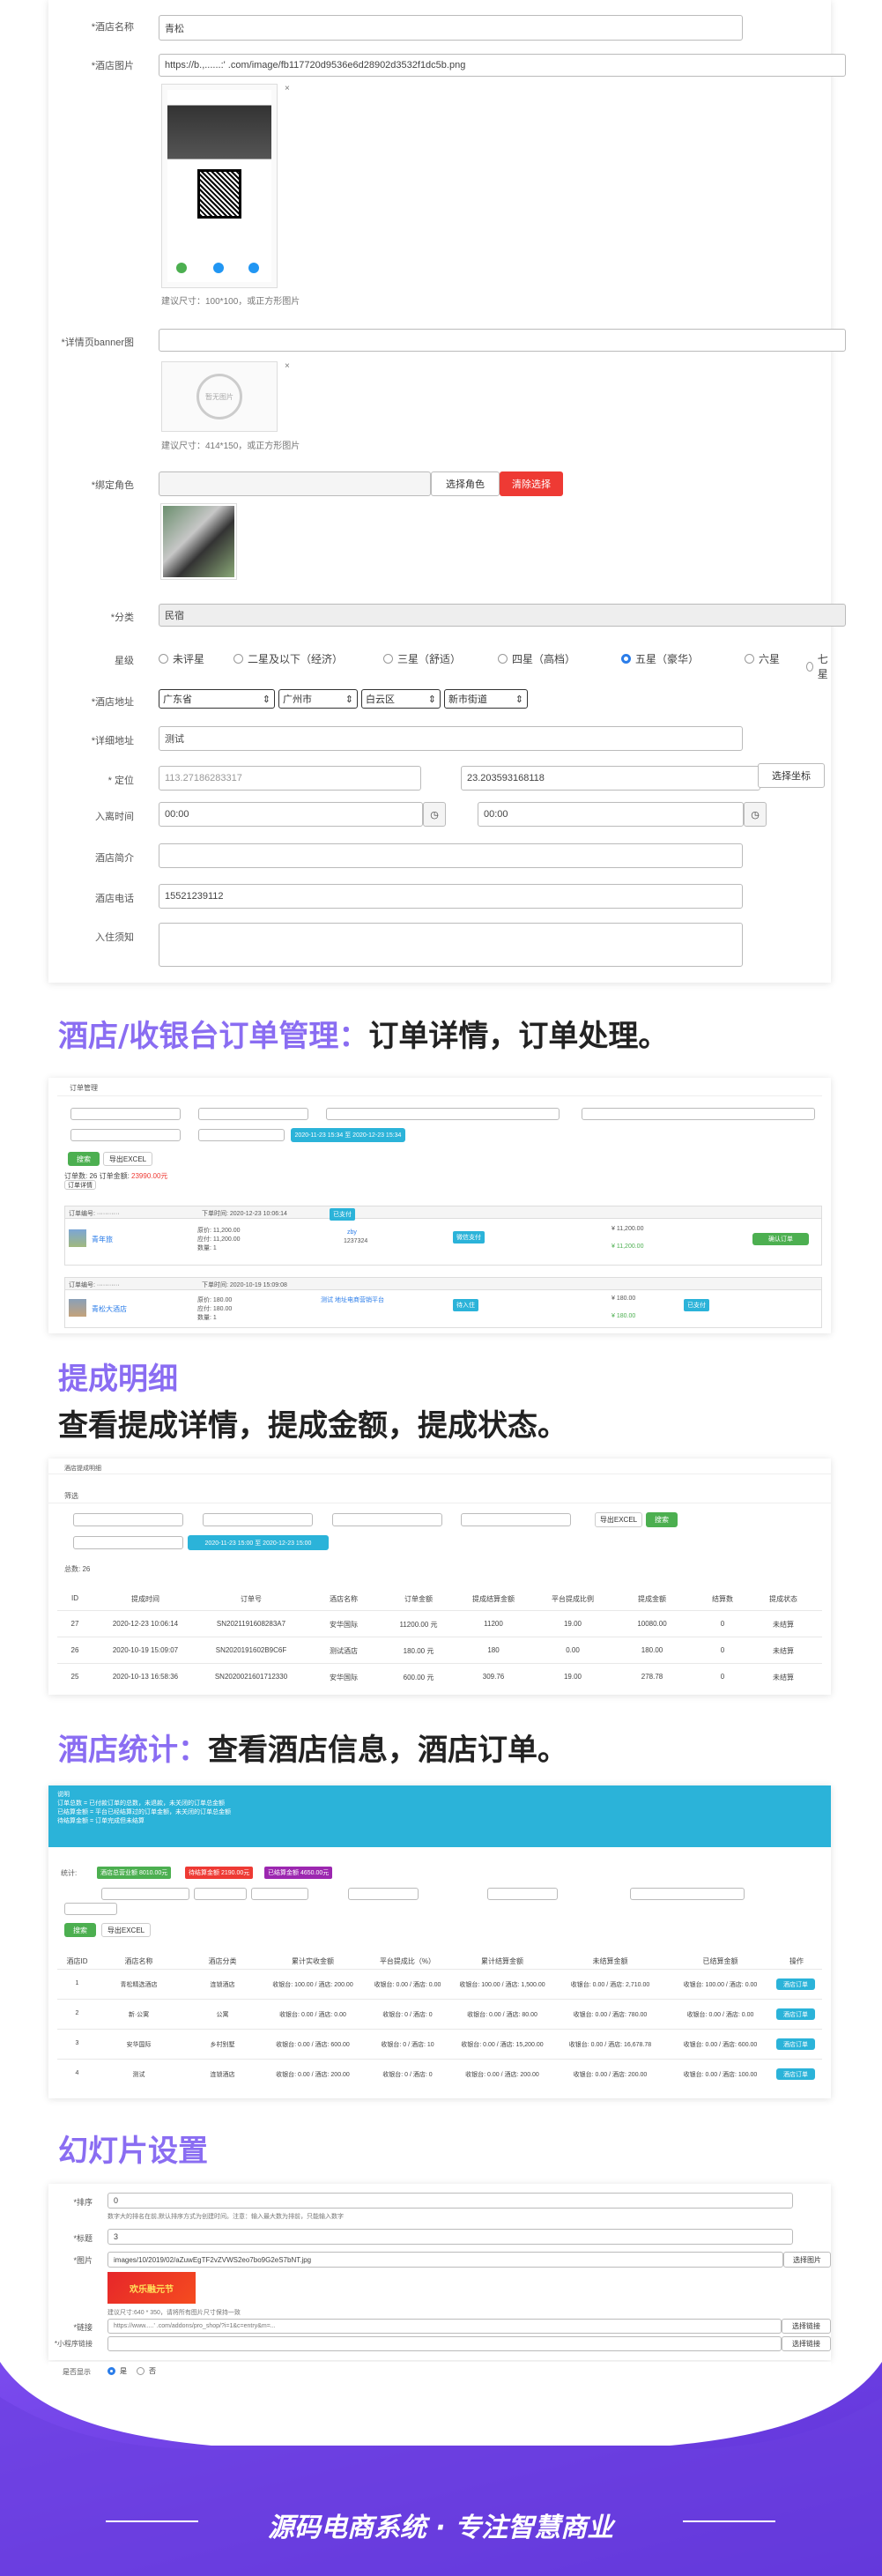  I want to click on table-cell: 180, so click(494, 1650).